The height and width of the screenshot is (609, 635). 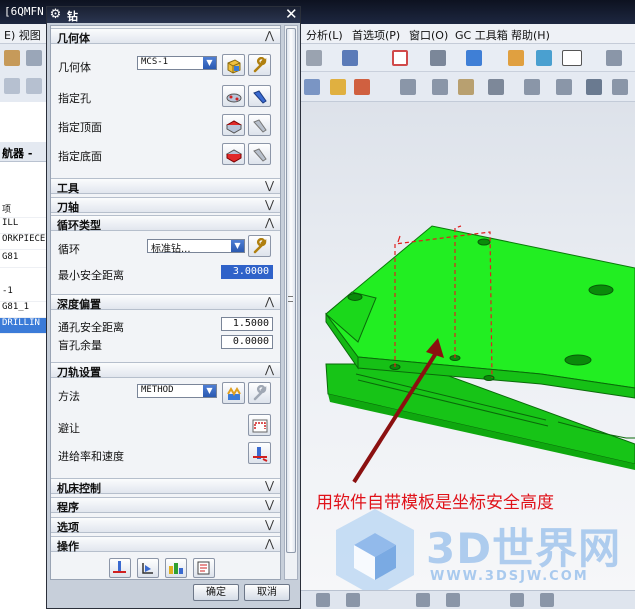 I want to click on blind-hole-stock-input: 0.0000, so click(x=247, y=342).